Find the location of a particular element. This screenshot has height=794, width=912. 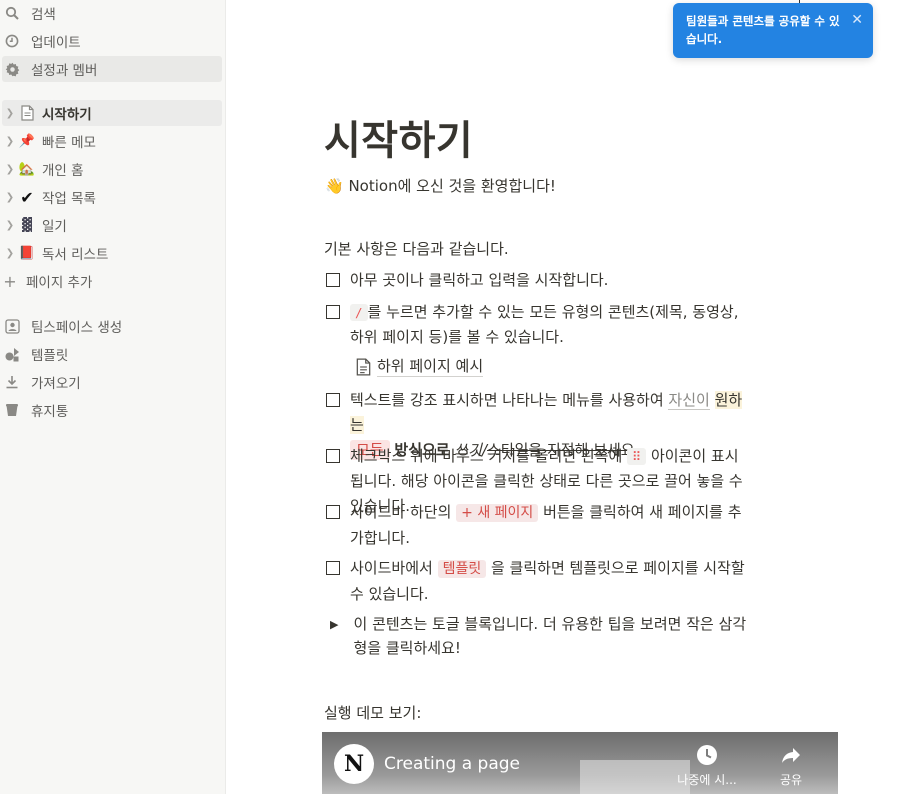

sidebar-page-reading-list: ❯ 📕 독서 리스트 is located at coordinates (112, 253).